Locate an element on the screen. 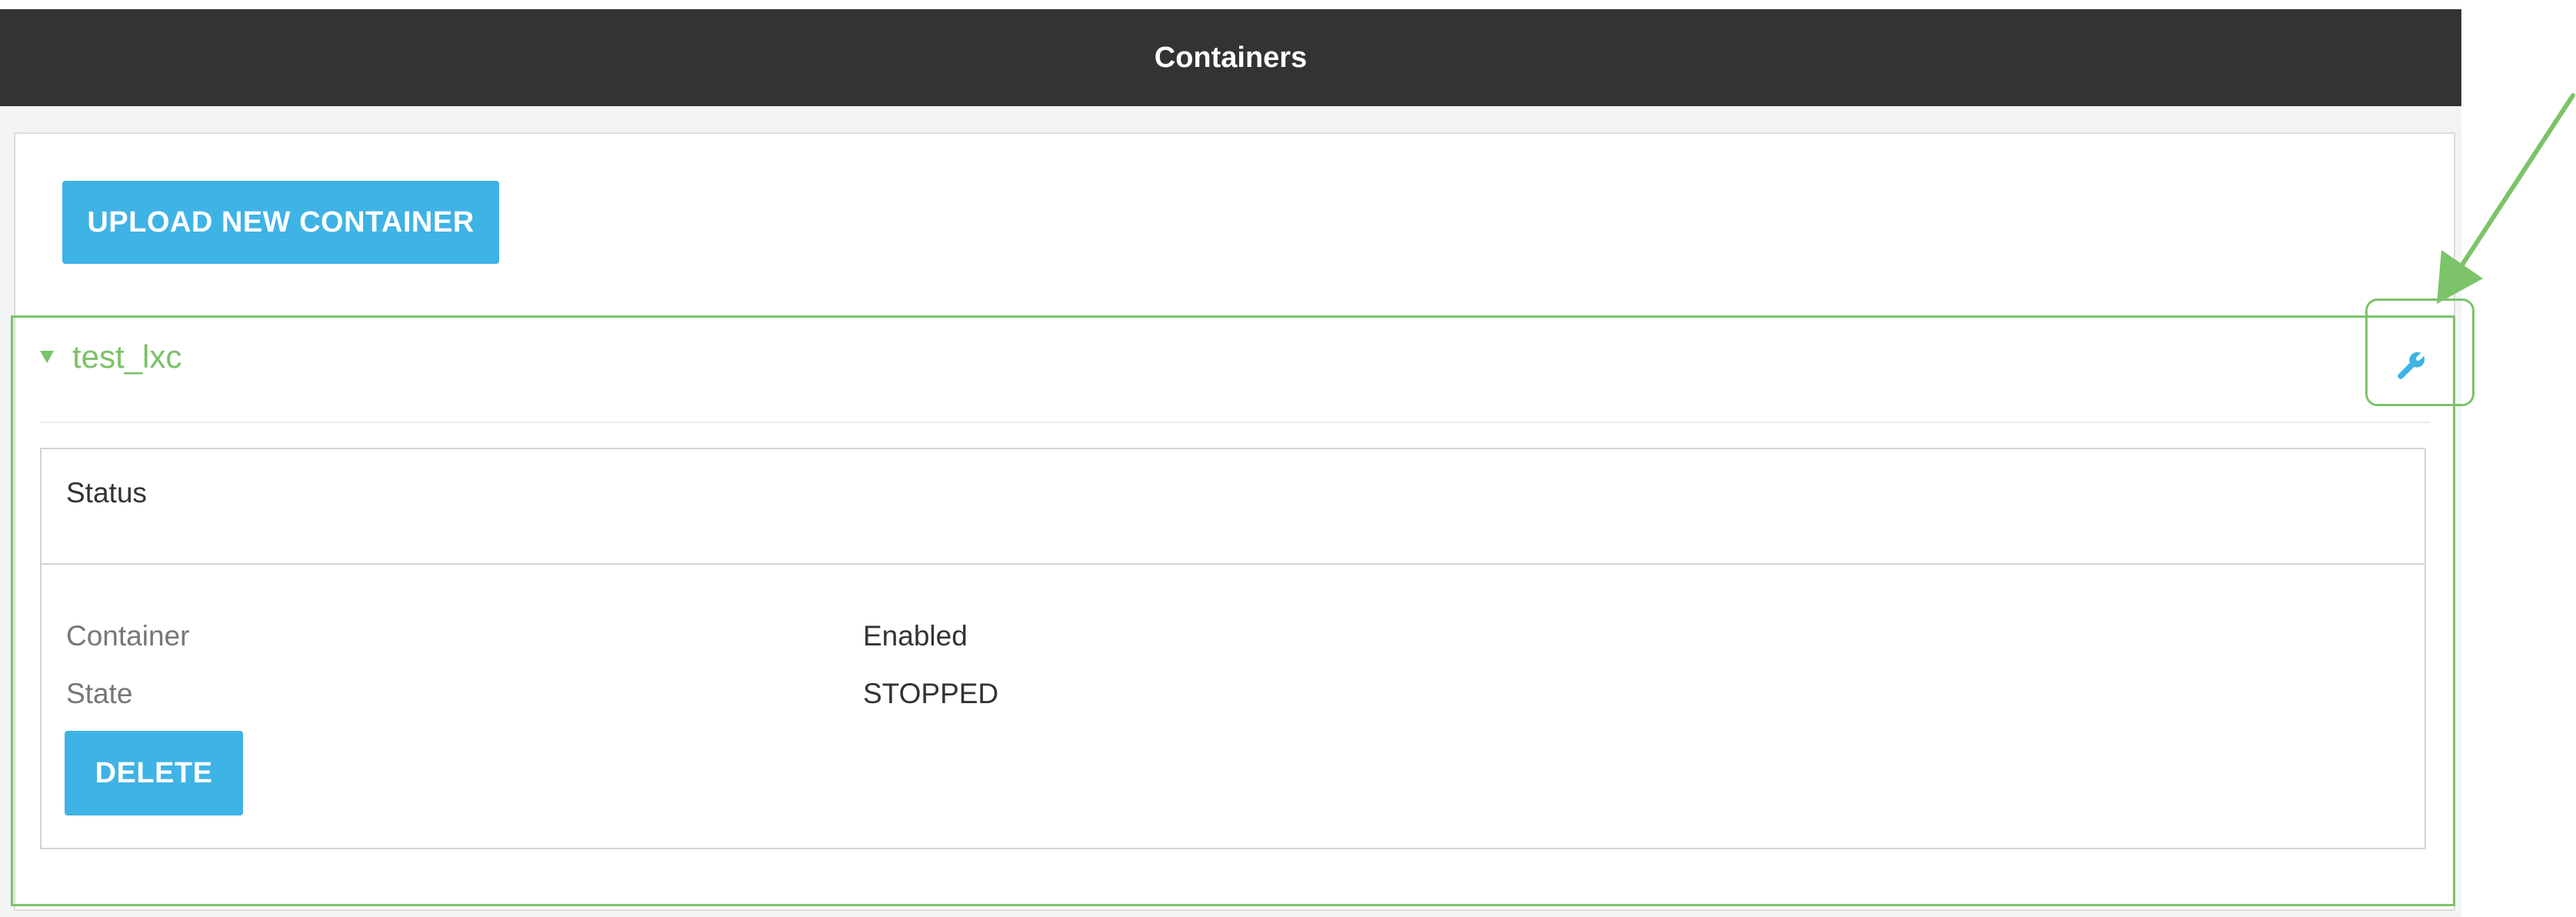 The height and width of the screenshot is (917, 2576). status-divider is located at coordinates (1233, 564).